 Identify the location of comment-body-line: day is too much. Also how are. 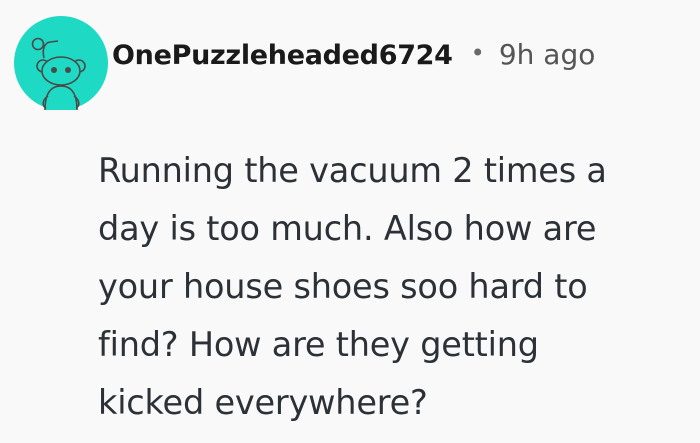
(347, 228).